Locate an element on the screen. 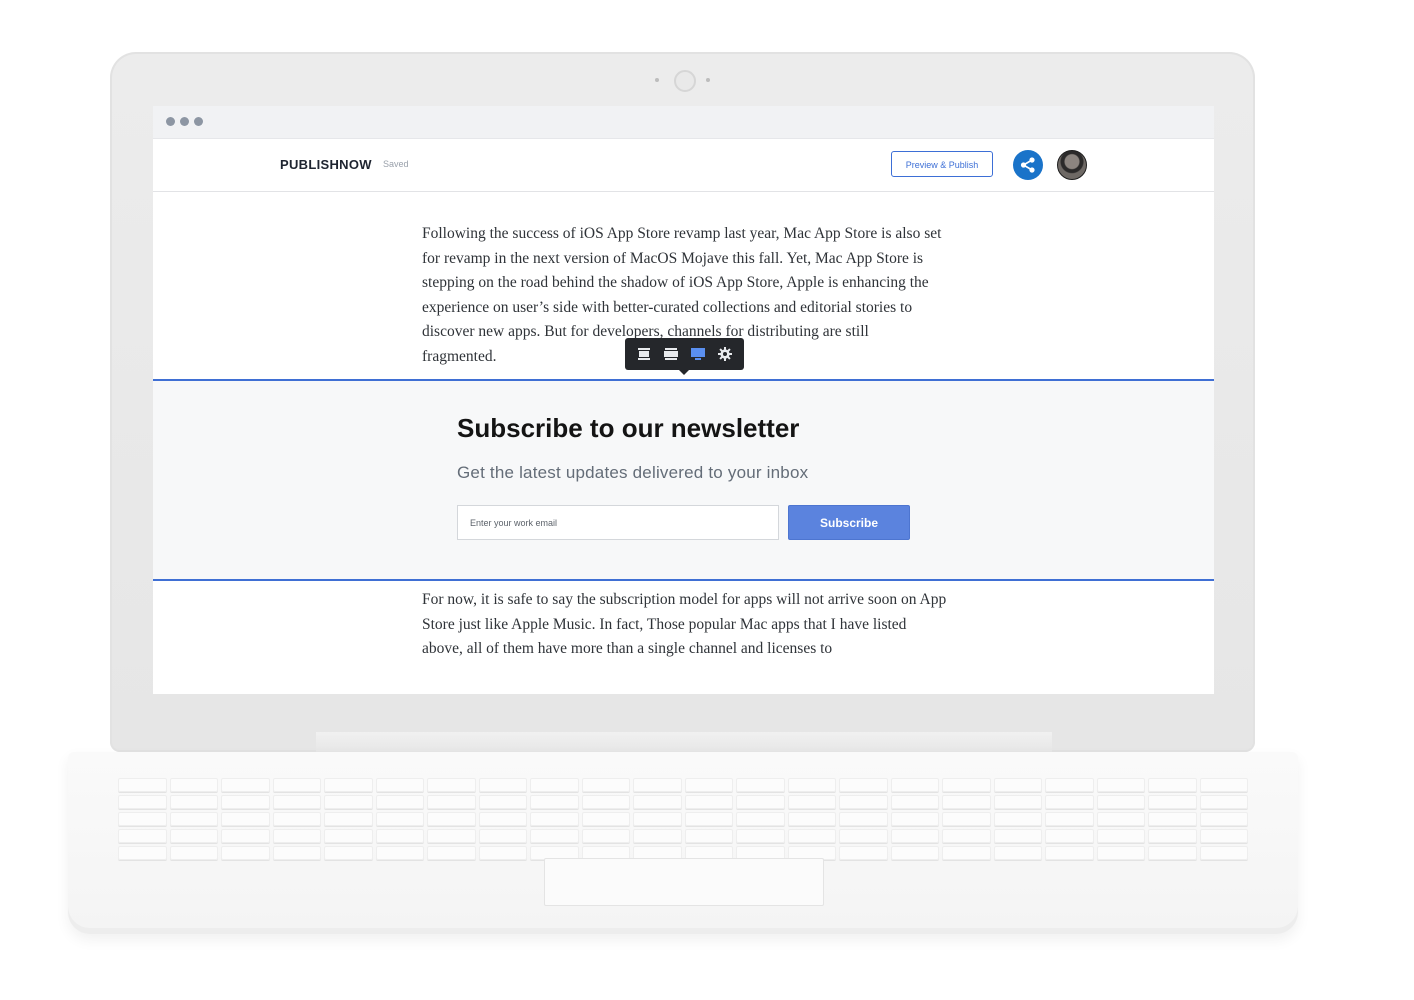 The height and width of the screenshot is (1000, 1414). layout-wide-button is located at coordinates (671, 354).